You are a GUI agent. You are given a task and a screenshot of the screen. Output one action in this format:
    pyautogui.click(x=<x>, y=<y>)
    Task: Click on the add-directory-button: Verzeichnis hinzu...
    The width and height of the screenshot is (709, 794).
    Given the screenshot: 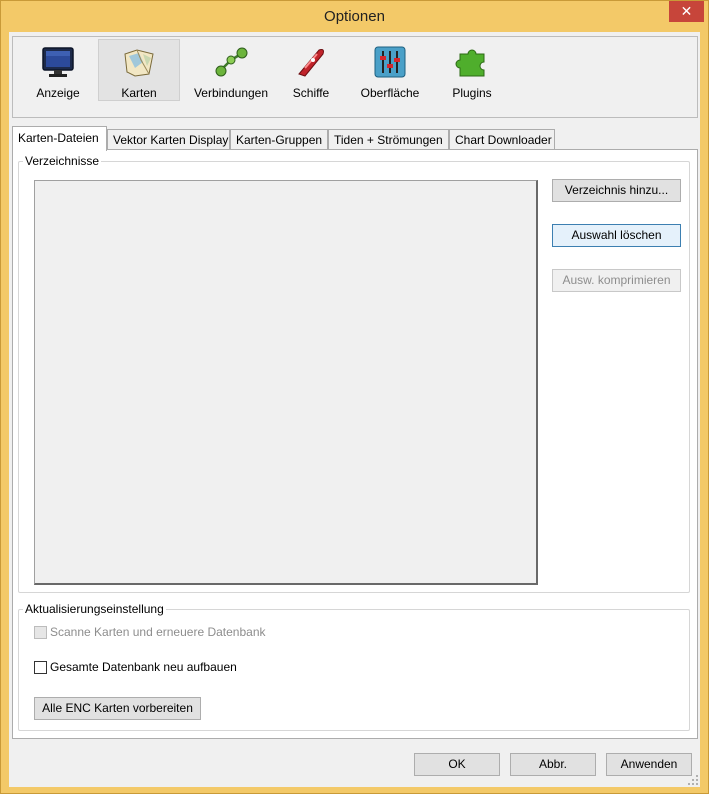 What is the action you would take?
    pyautogui.click(x=616, y=190)
    